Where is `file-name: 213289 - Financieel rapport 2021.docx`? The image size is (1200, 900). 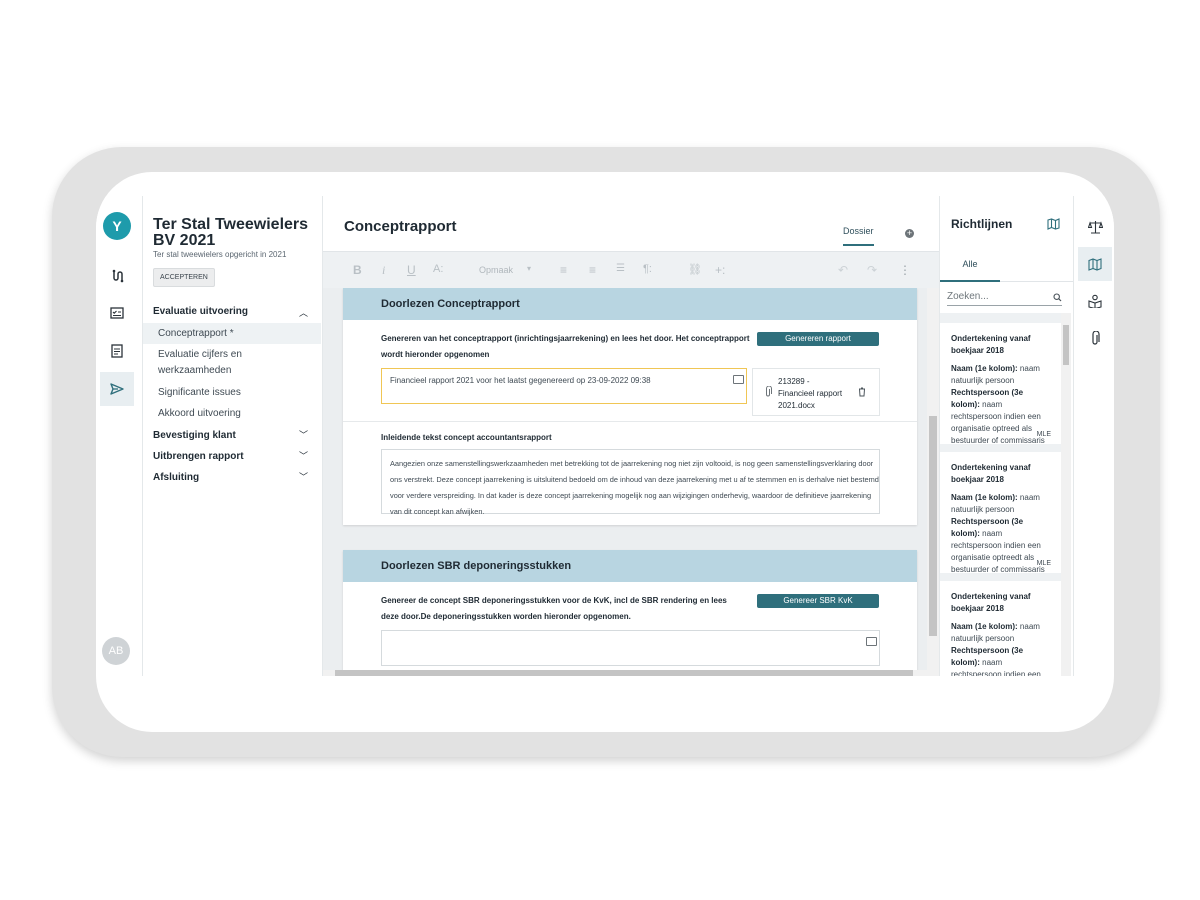 file-name: 213289 - Financieel rapport 2021.docx is located at coordinates (810, 393).